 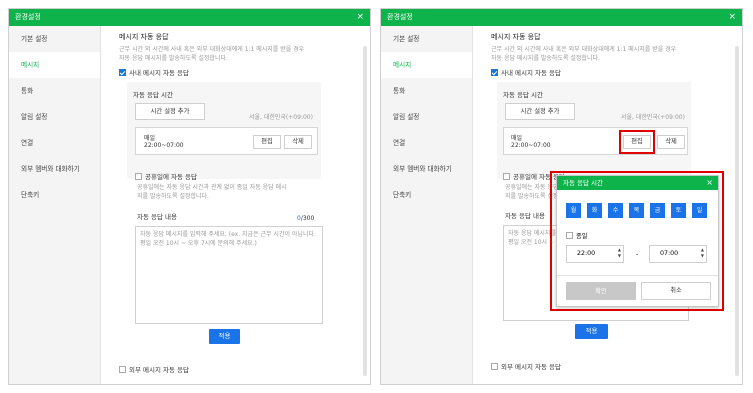 I want to click on holiday-description-line1: 공휴일에는 자동 응답 시간과 관계 없이 종일 자동 응답 메시, so click(x=212, y=187).